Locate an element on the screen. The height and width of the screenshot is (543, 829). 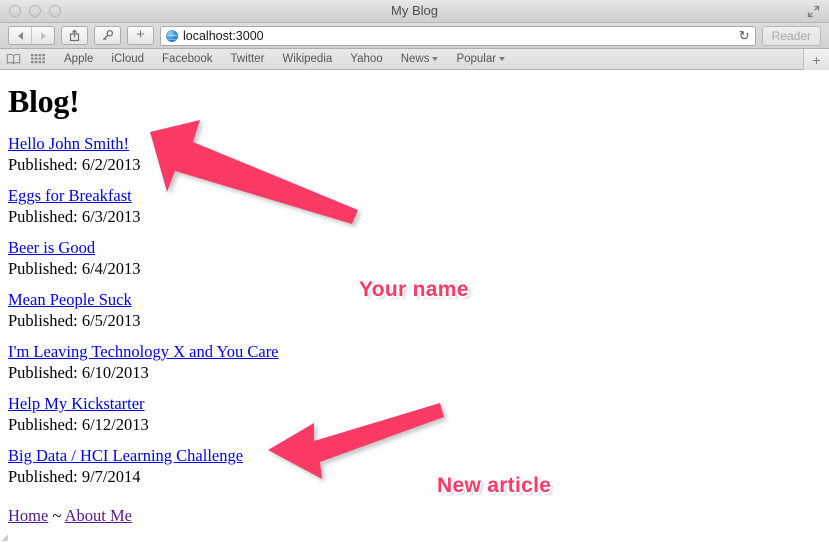
bookmark-wikipedia: Wikipedia is located at coordinates (307, 59).